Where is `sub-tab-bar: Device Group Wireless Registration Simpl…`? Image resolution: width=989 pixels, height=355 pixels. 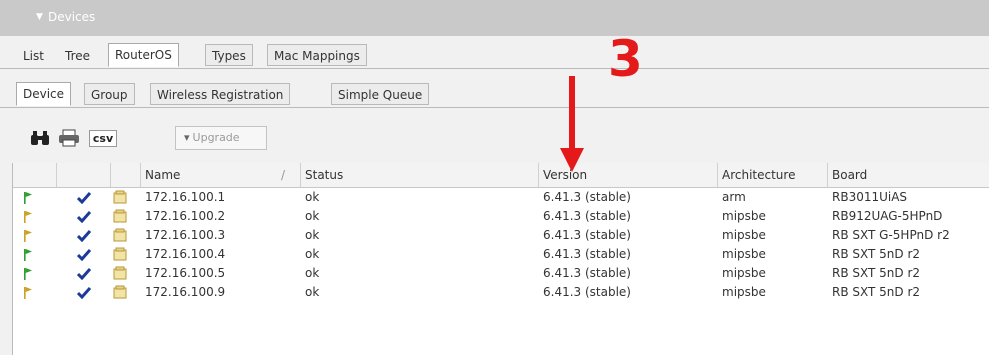
sub-tab-bar: Device Group Wireless Registration Simpl… is located at coordinates (494, 93).